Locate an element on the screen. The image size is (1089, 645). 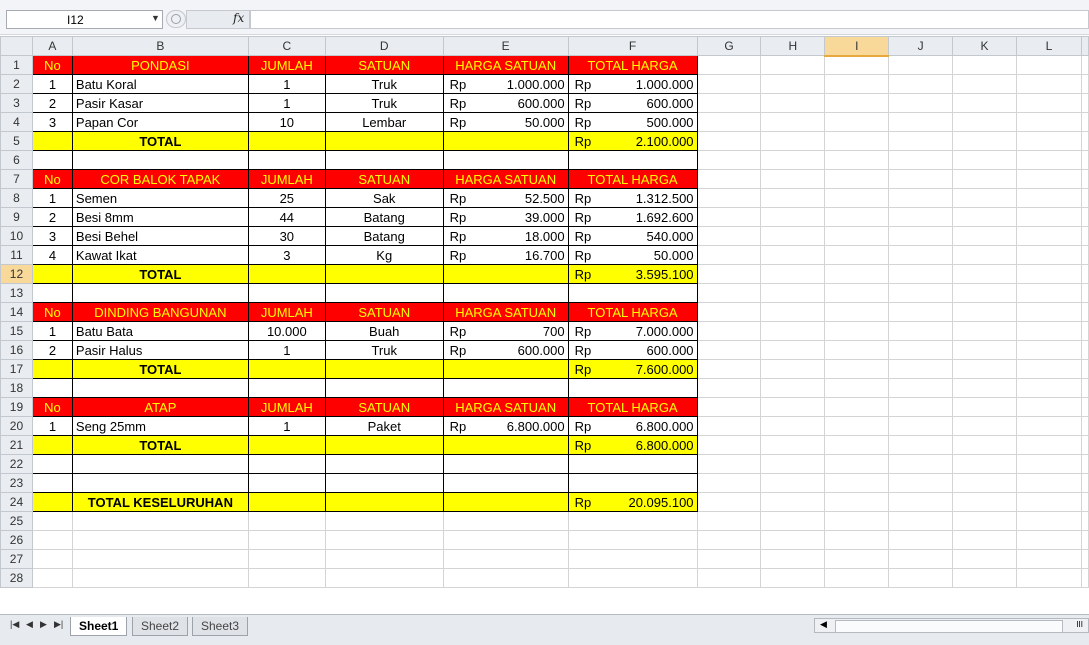
item-total: Rp 1.692.600 is located at coordinates (632, 217).